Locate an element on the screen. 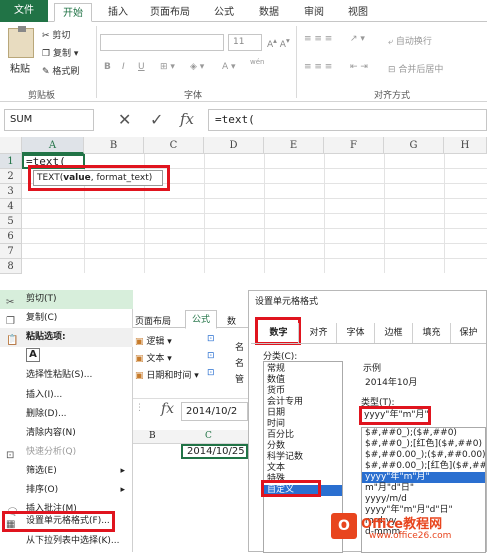 This screenshot has width=487, height=553. col-header-g: G is located at coordinates (414, 145).